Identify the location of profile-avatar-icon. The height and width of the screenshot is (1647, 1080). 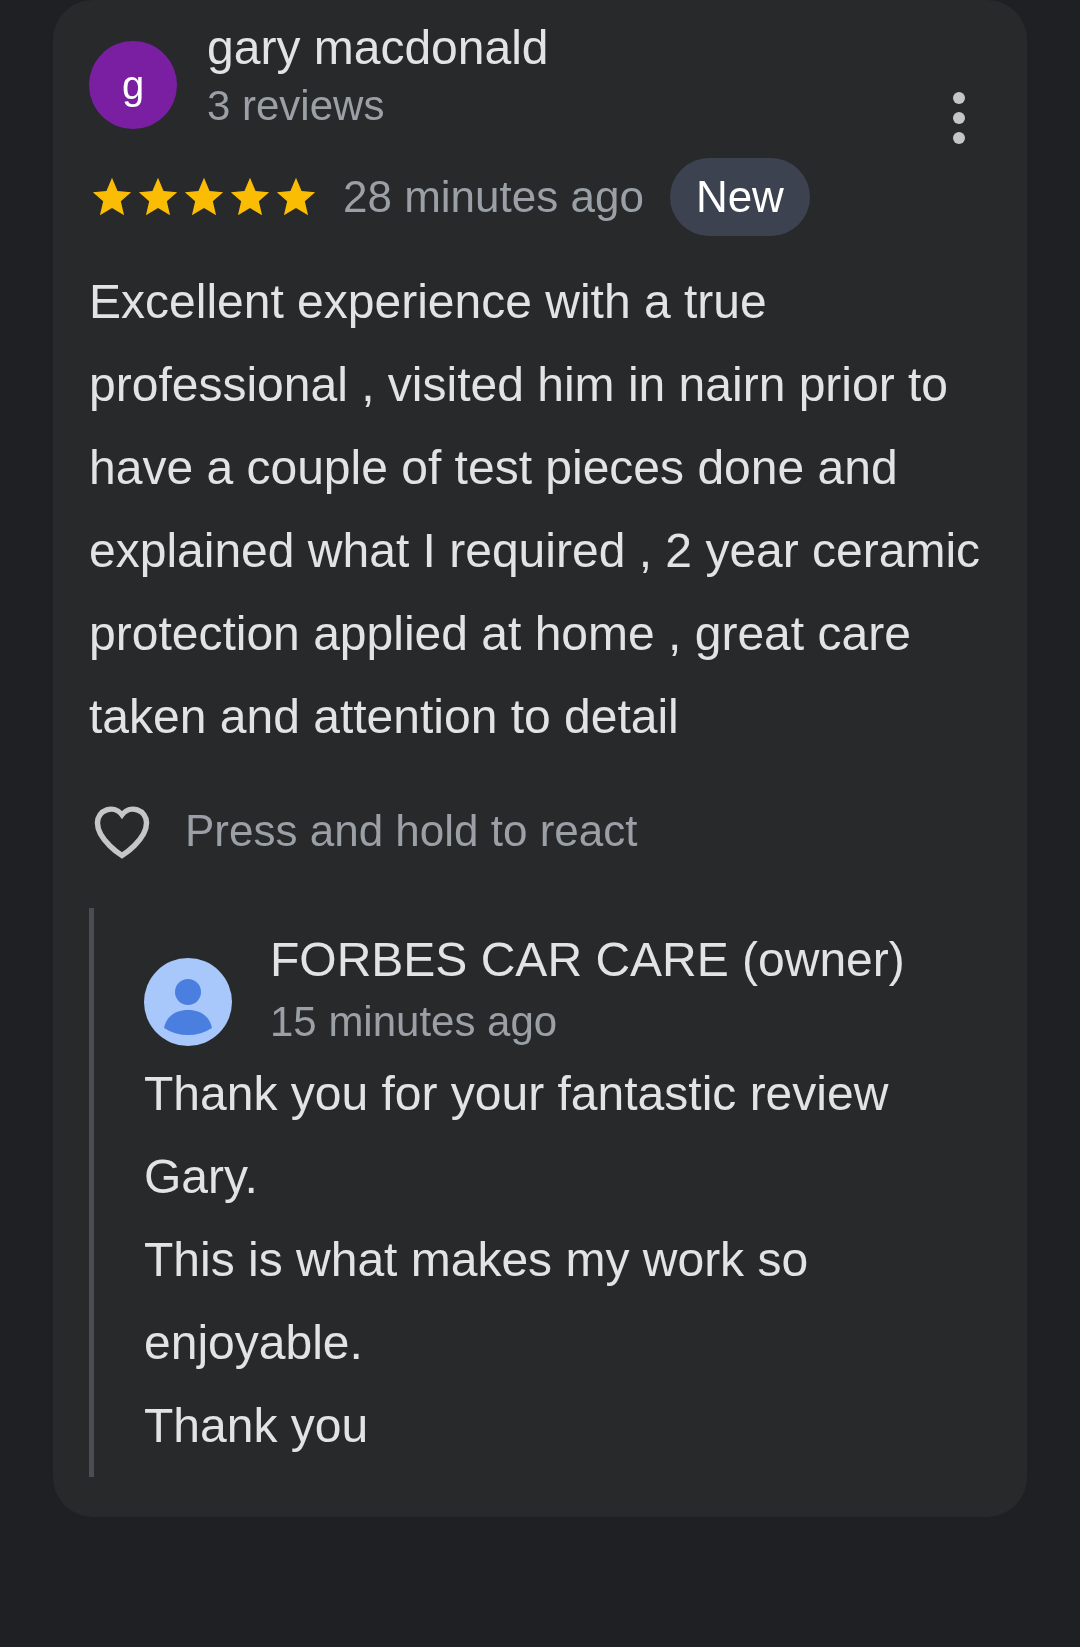
(188, 1002).